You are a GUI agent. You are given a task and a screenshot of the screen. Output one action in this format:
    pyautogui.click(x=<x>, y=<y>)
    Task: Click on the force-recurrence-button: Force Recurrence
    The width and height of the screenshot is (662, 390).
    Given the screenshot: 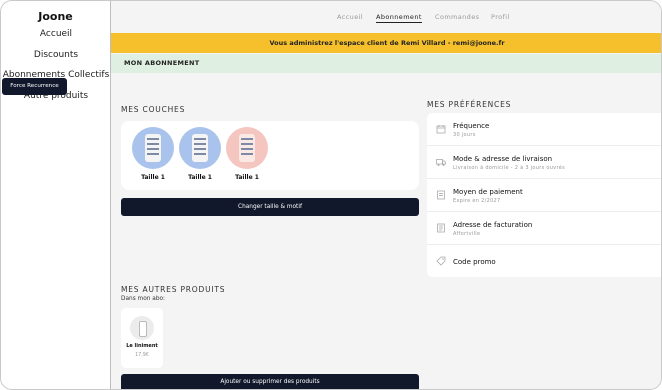 What is the action you would take?
    pyautogui.click(x=34, y=86)
    